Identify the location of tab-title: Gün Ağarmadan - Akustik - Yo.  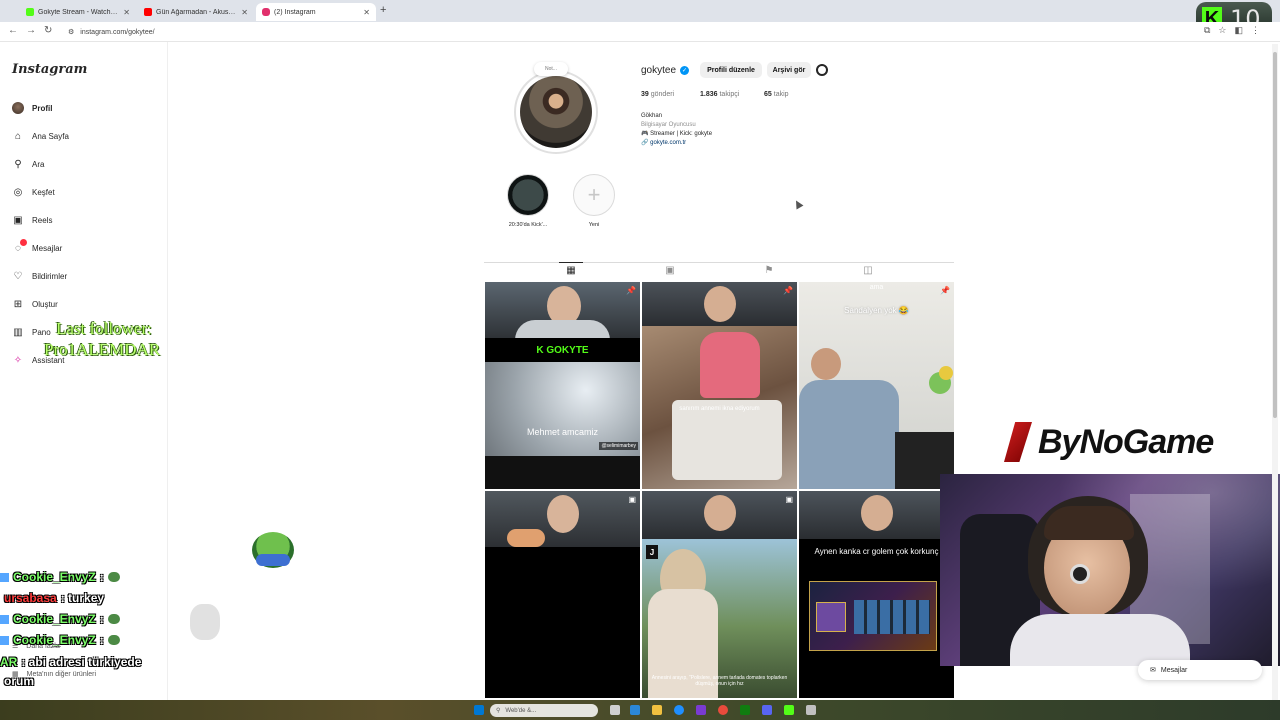
(196, 12).